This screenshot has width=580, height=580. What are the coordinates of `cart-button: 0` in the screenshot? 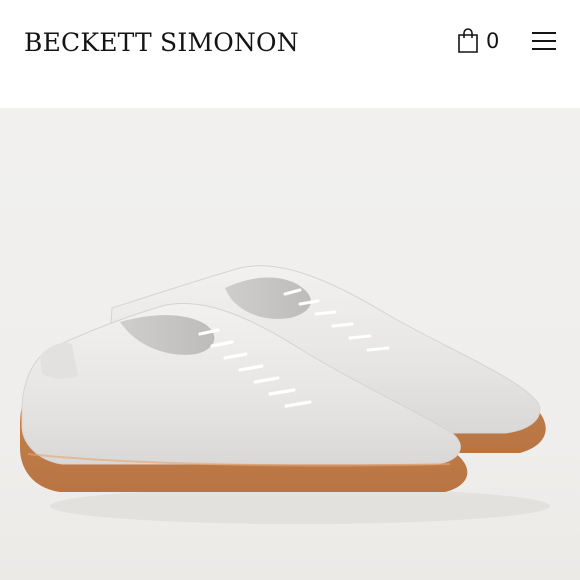 It's located at (477, 41).